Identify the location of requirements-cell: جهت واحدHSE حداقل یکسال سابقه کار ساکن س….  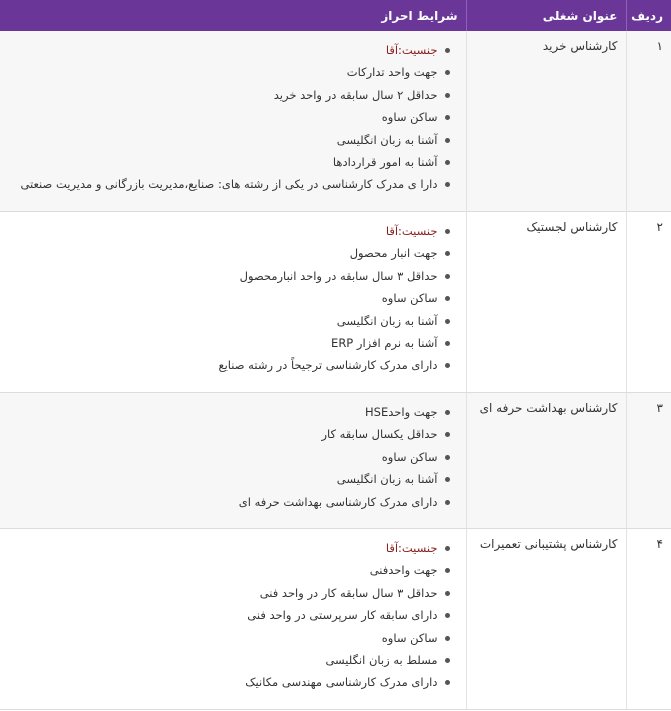
(233, 460).